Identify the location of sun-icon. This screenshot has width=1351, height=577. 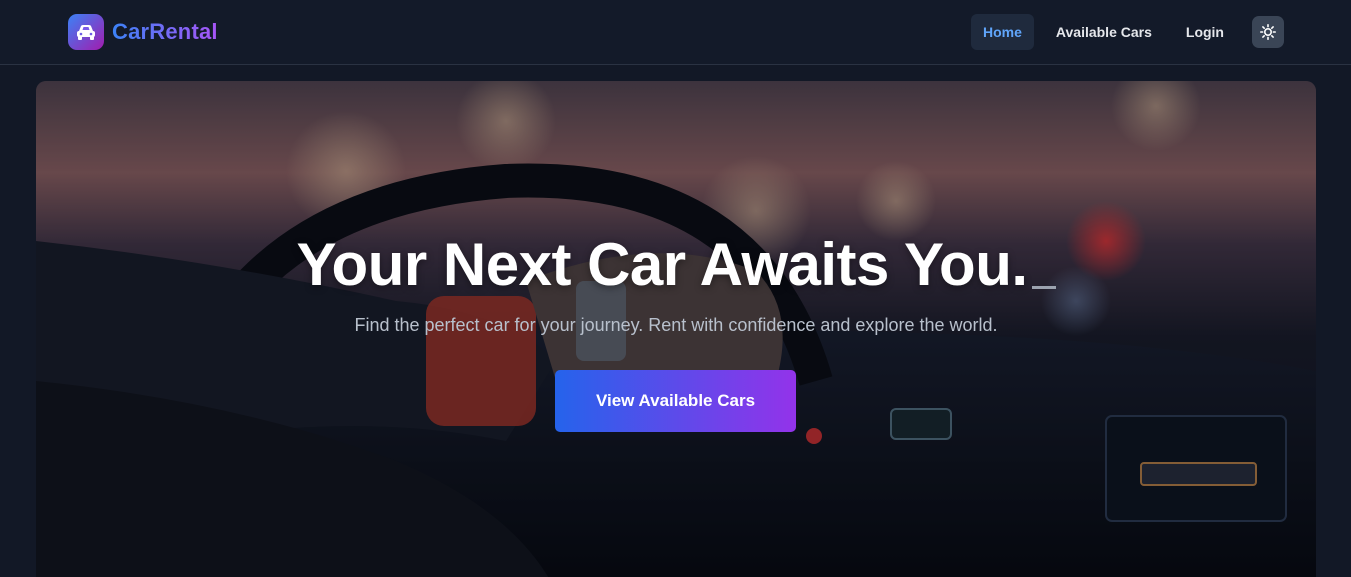
(1268, 32).